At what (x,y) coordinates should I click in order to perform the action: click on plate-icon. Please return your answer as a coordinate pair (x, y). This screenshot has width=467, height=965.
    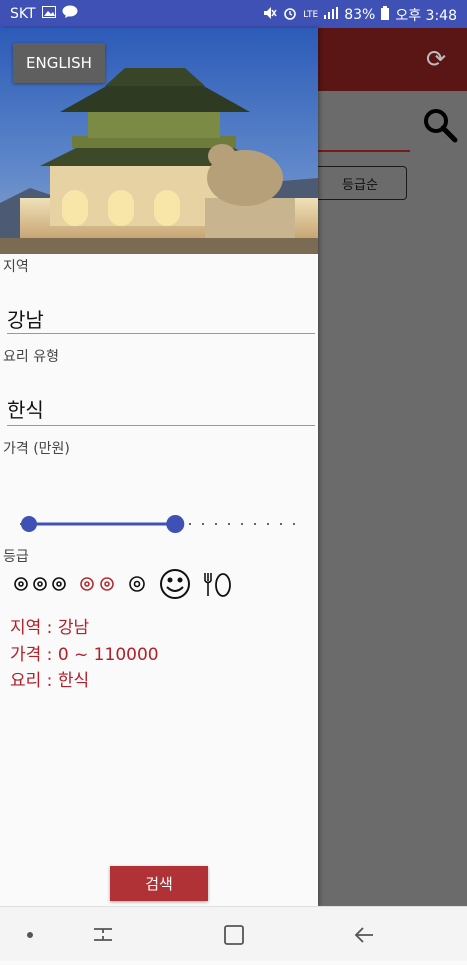
    Looking at the image, I should click on (217, 586).